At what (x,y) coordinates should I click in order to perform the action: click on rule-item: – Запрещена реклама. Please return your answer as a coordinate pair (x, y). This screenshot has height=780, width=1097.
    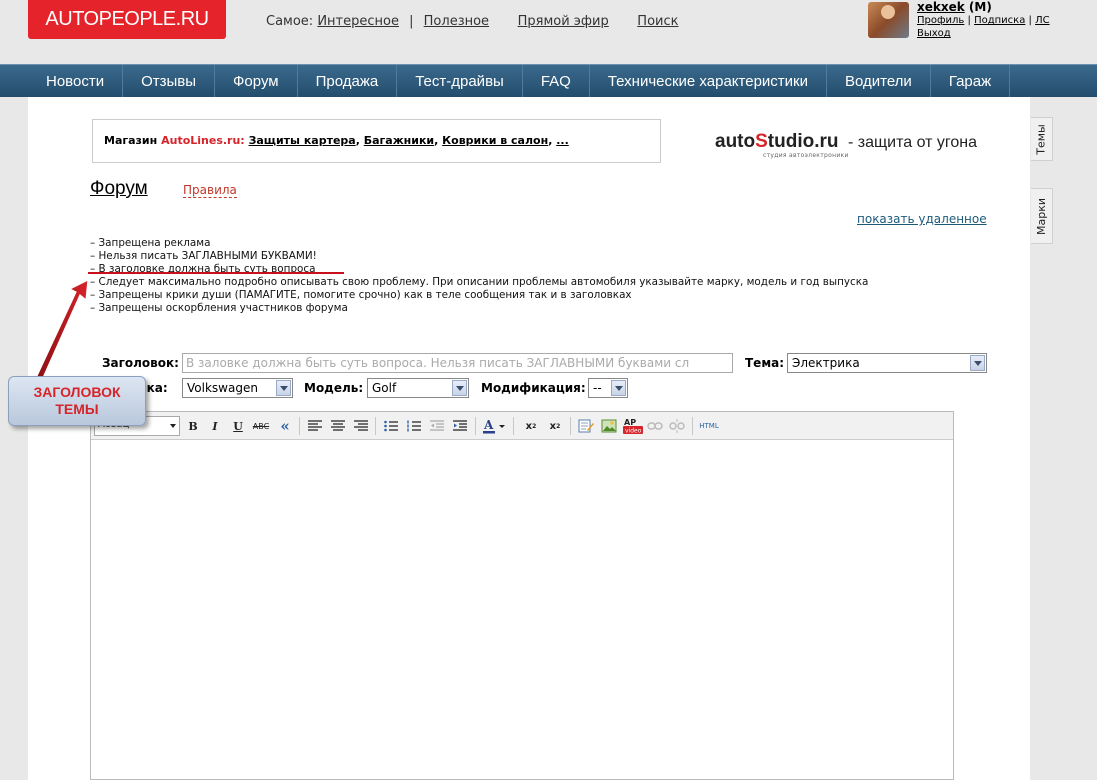
    Looking at the image, I should click on (150, 243).